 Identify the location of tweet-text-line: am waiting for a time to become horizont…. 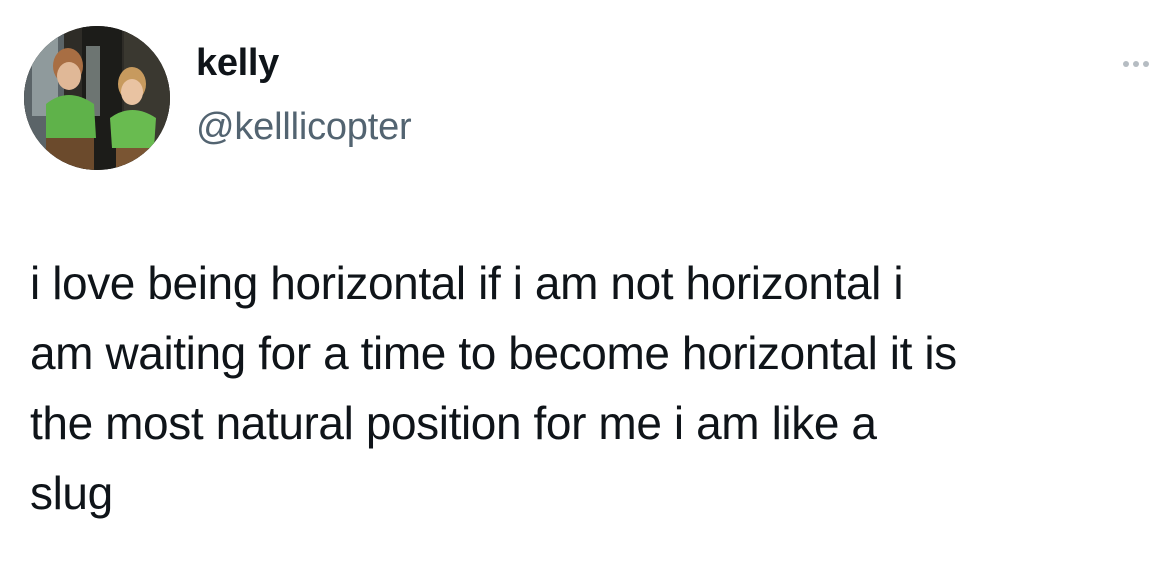
(493, 353).